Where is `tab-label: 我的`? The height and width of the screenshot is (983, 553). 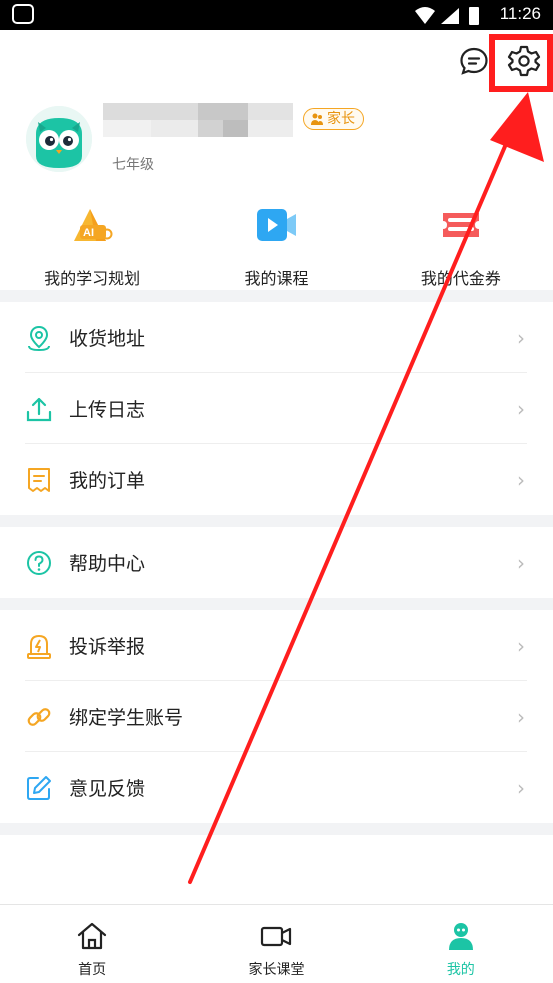 tab-label: 我的 is located at coordinates (460, 970).